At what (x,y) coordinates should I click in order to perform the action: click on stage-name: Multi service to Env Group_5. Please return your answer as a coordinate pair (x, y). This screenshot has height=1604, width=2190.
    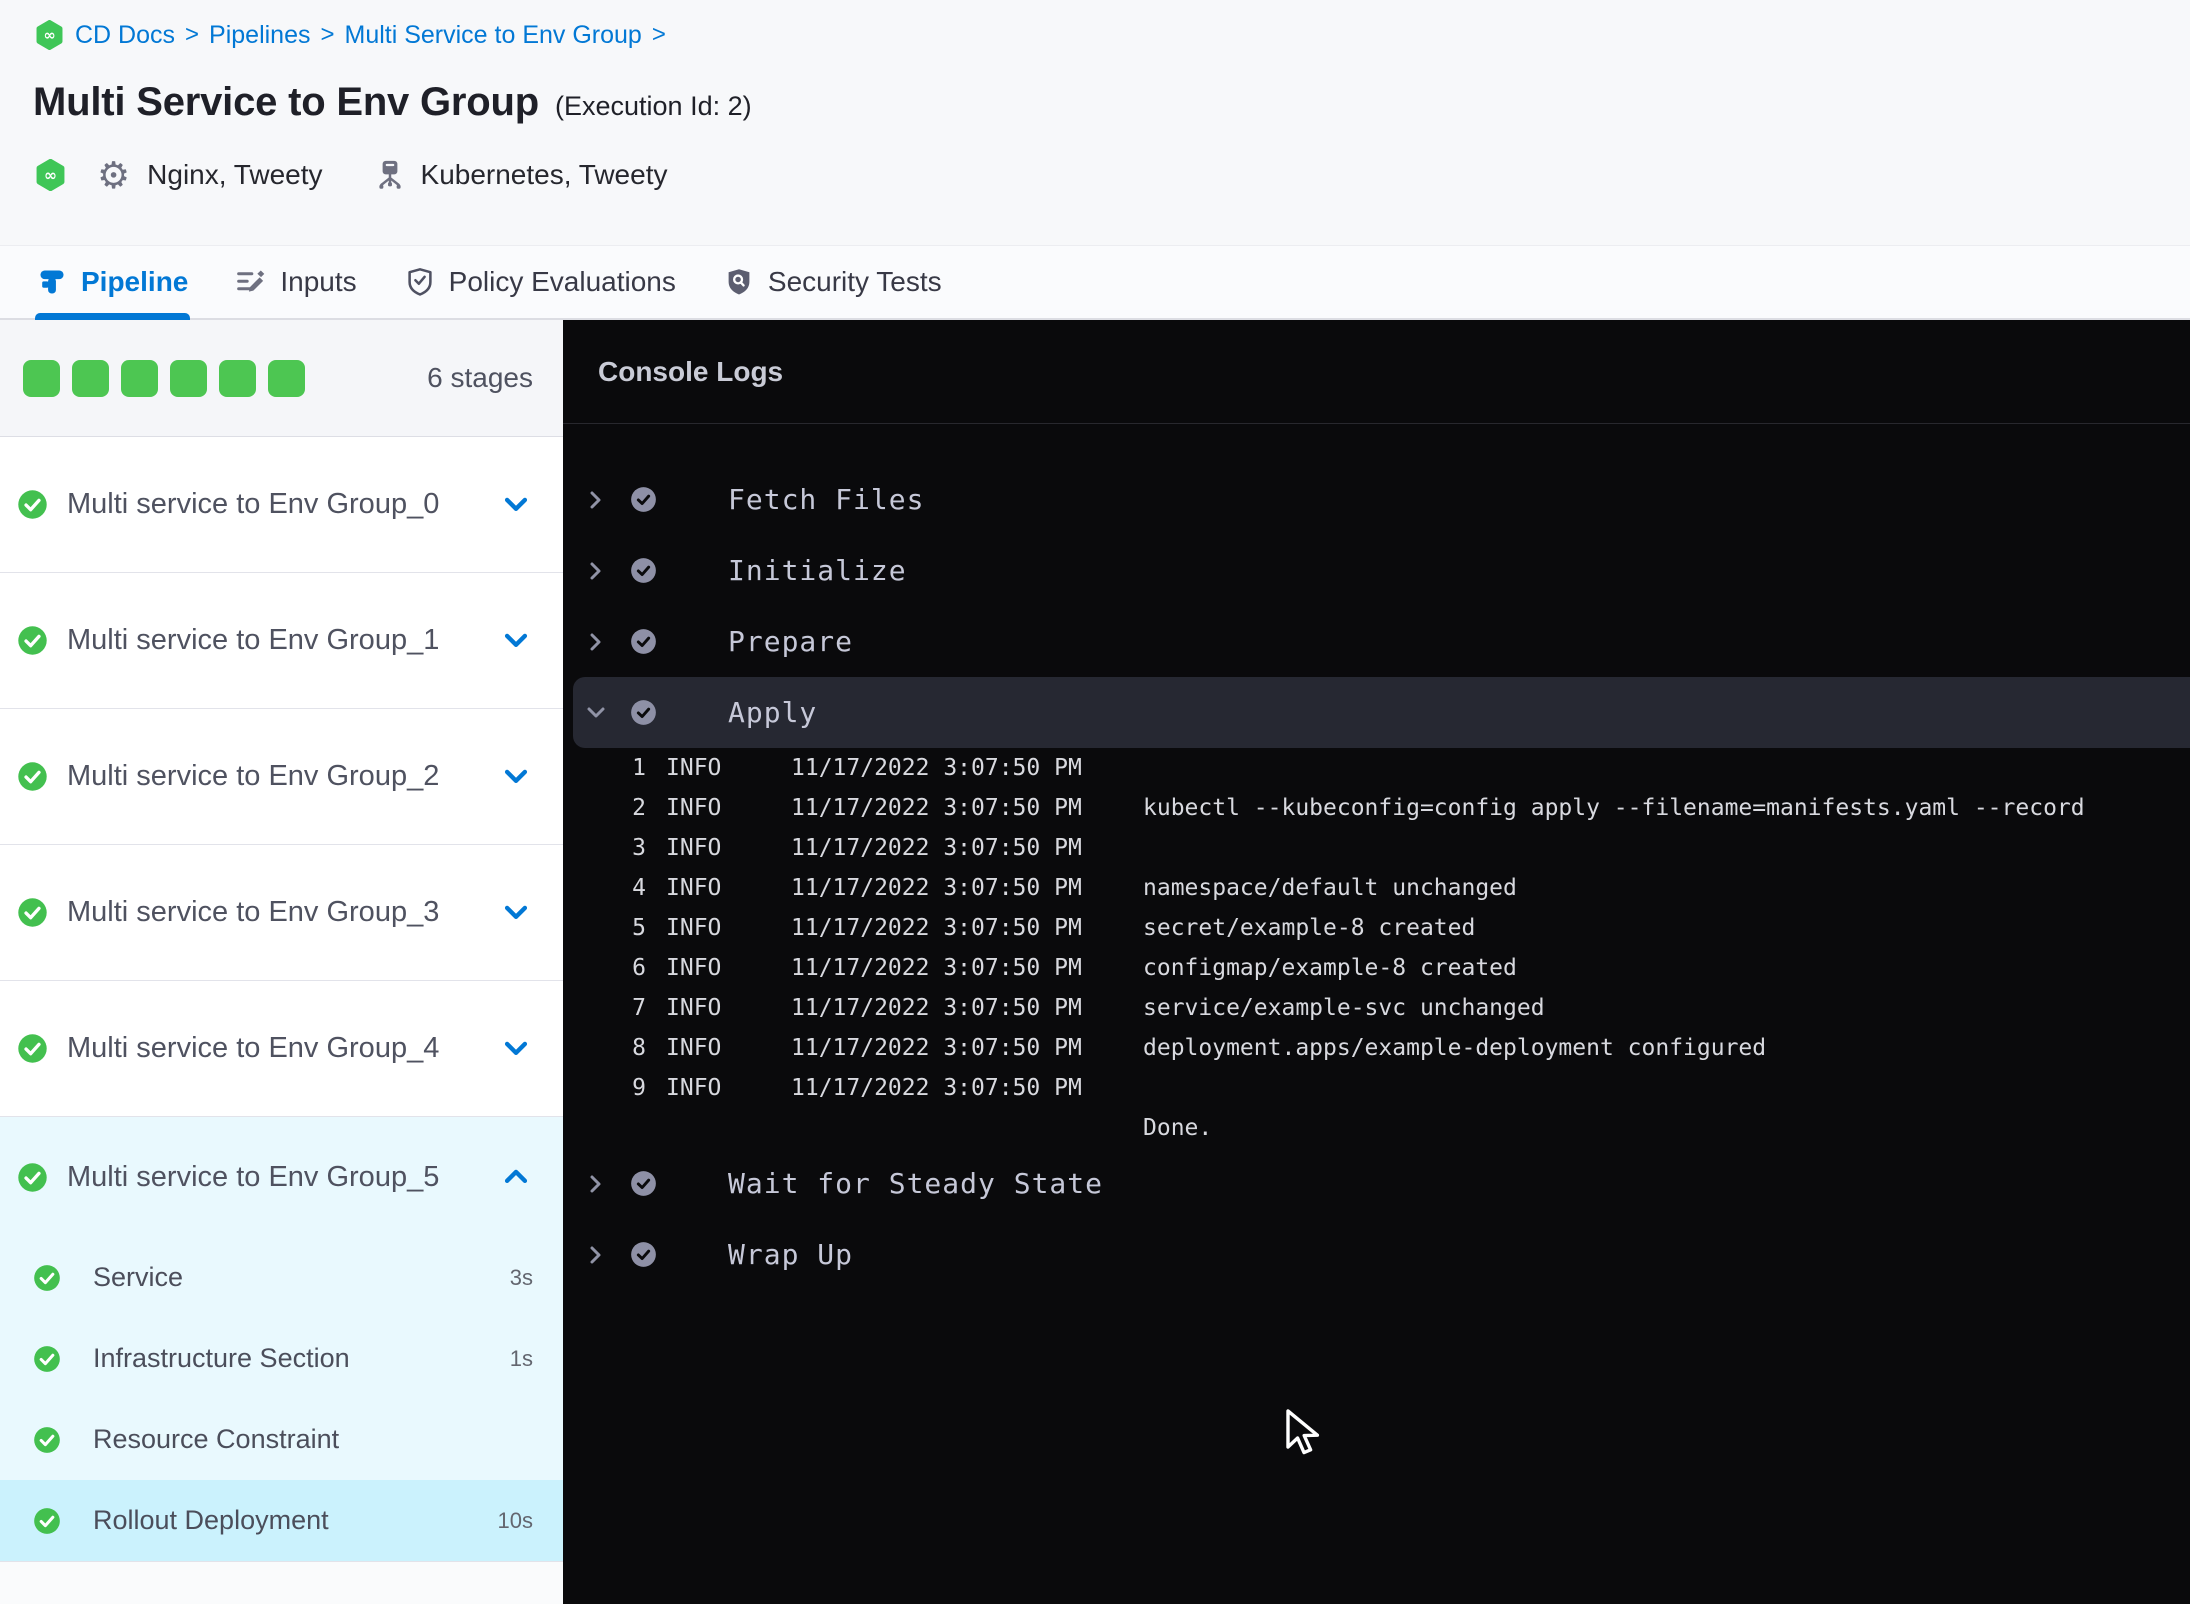
    Looking at the image, I should click on (253, 1176).